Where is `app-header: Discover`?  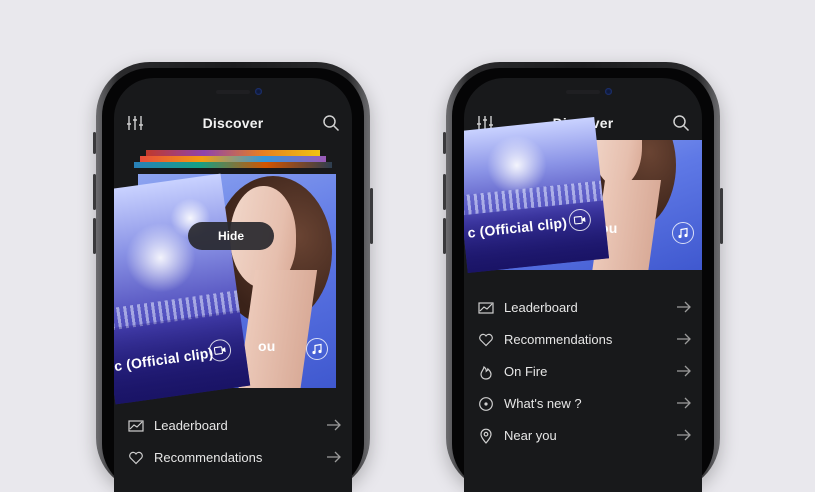
app-header: Discover is located at coordinates (233, 124).